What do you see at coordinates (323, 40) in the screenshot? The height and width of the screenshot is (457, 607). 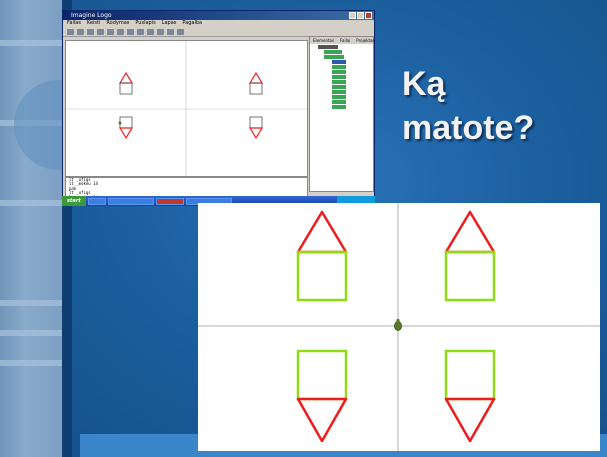 I see `tab-element: Elementas` at bounding box center [323, 40].